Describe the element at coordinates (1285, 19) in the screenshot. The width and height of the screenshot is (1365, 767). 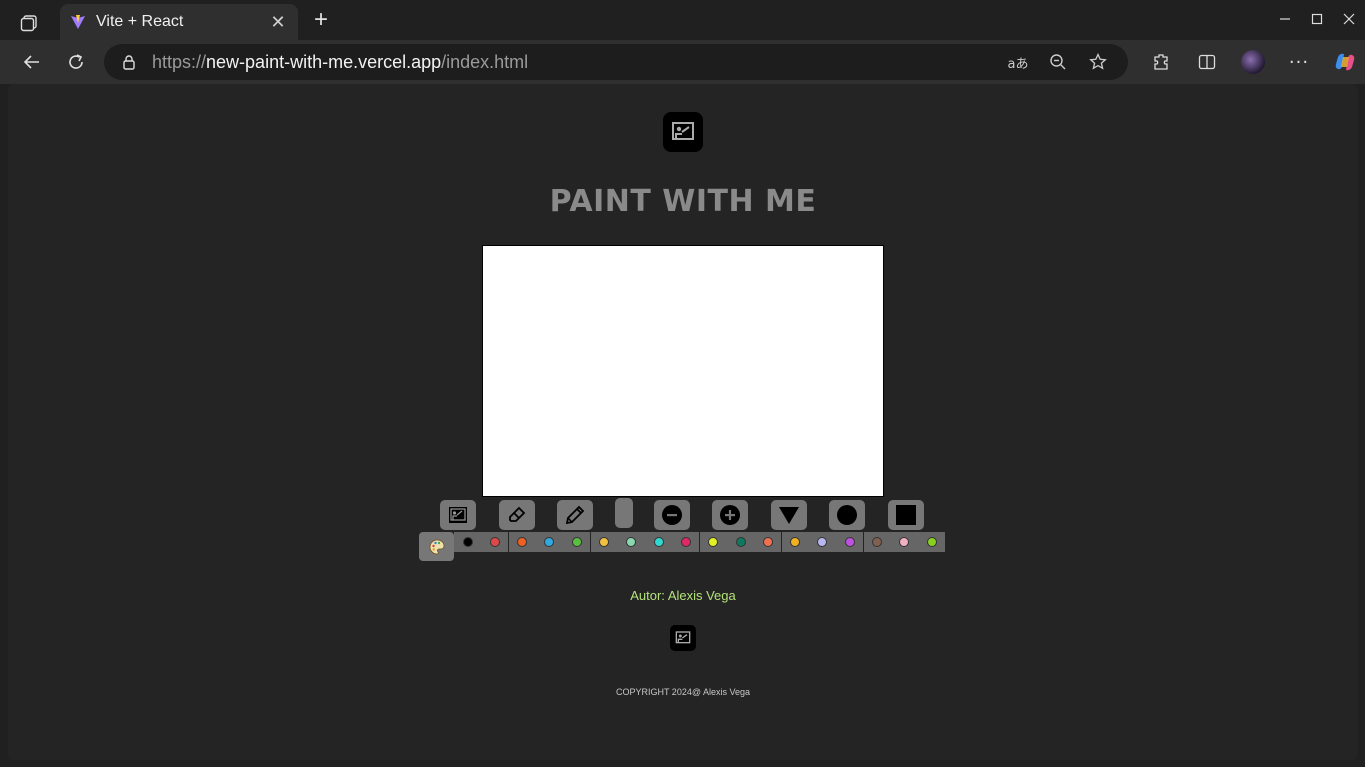
I see `minimize-icon` at that location.